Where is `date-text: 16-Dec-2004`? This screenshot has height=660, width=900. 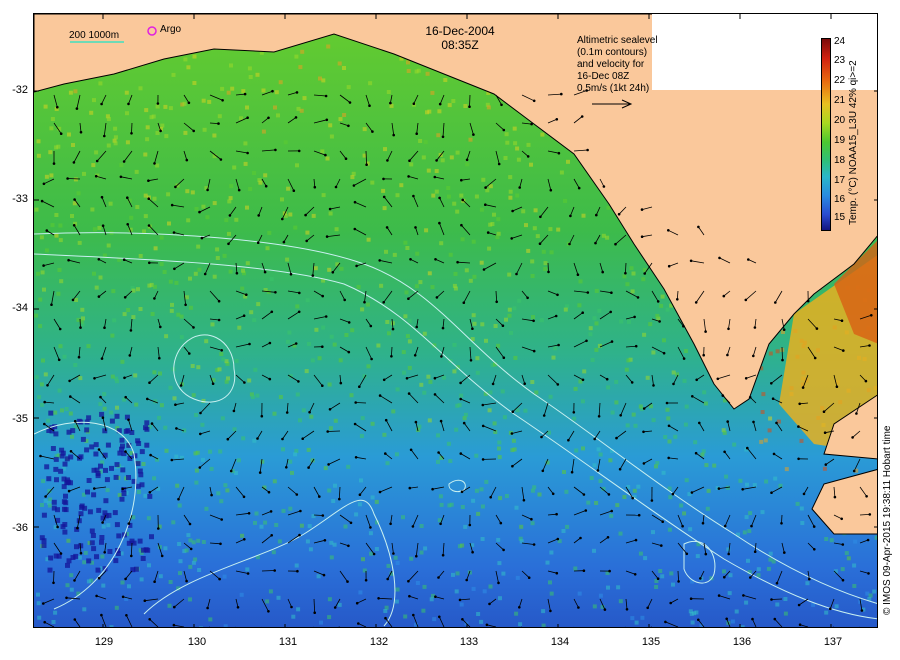
date-text: 16-Dec-2004 is located at coordinates (460, 31).